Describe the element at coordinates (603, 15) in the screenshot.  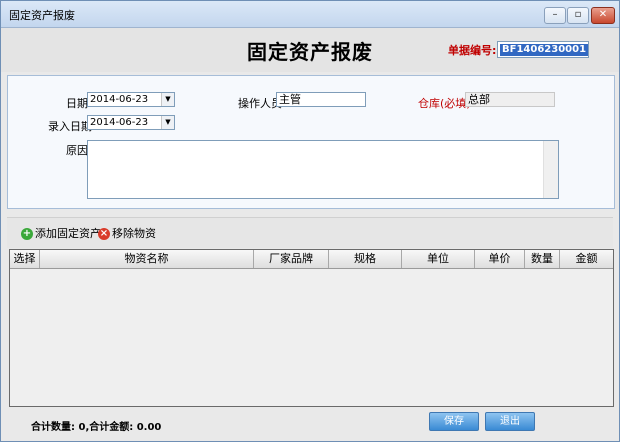
I see `close-button: ✕` at that location.